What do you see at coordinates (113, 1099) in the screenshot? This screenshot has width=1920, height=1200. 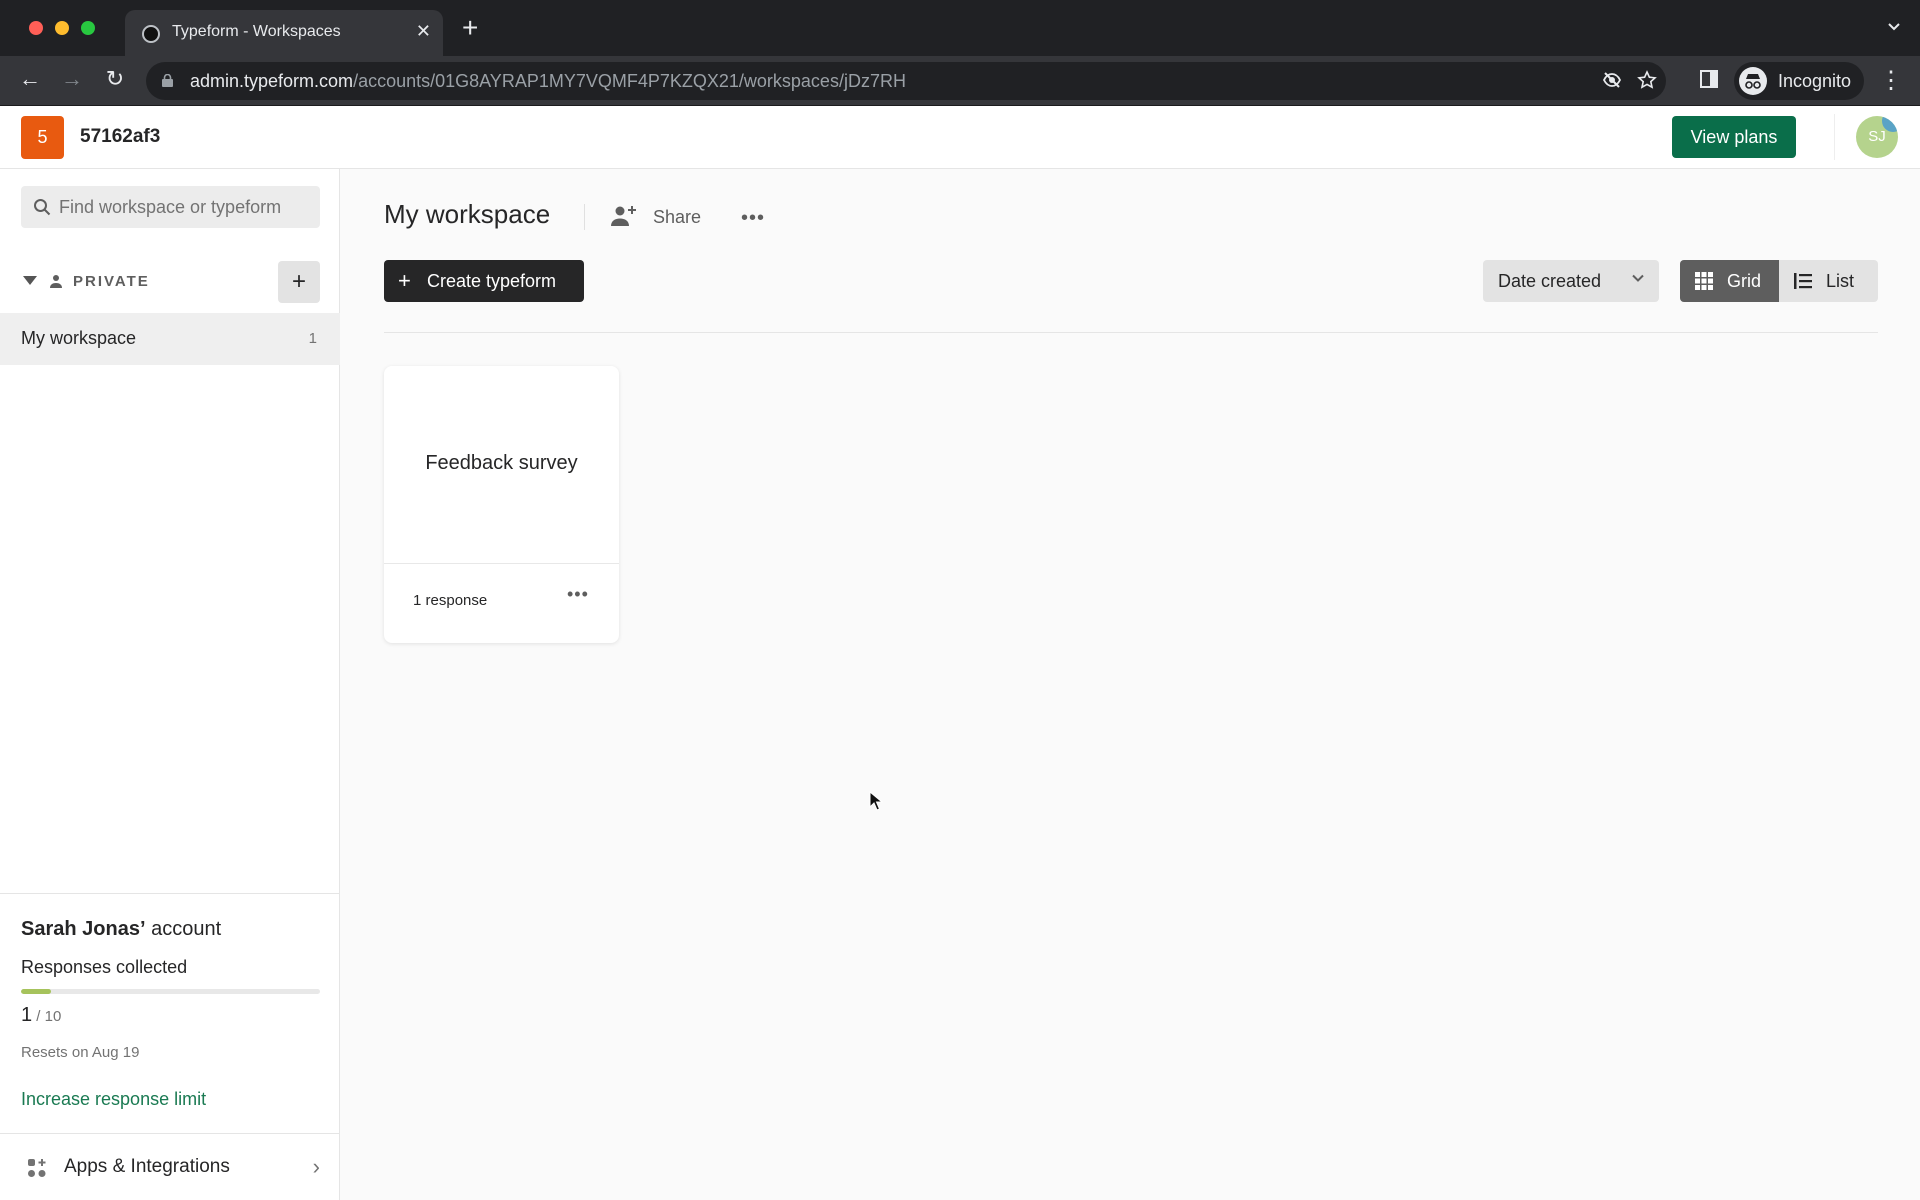 I see `increase-response-limit-link: Increase response limit` at bounding box center [113, 1099].